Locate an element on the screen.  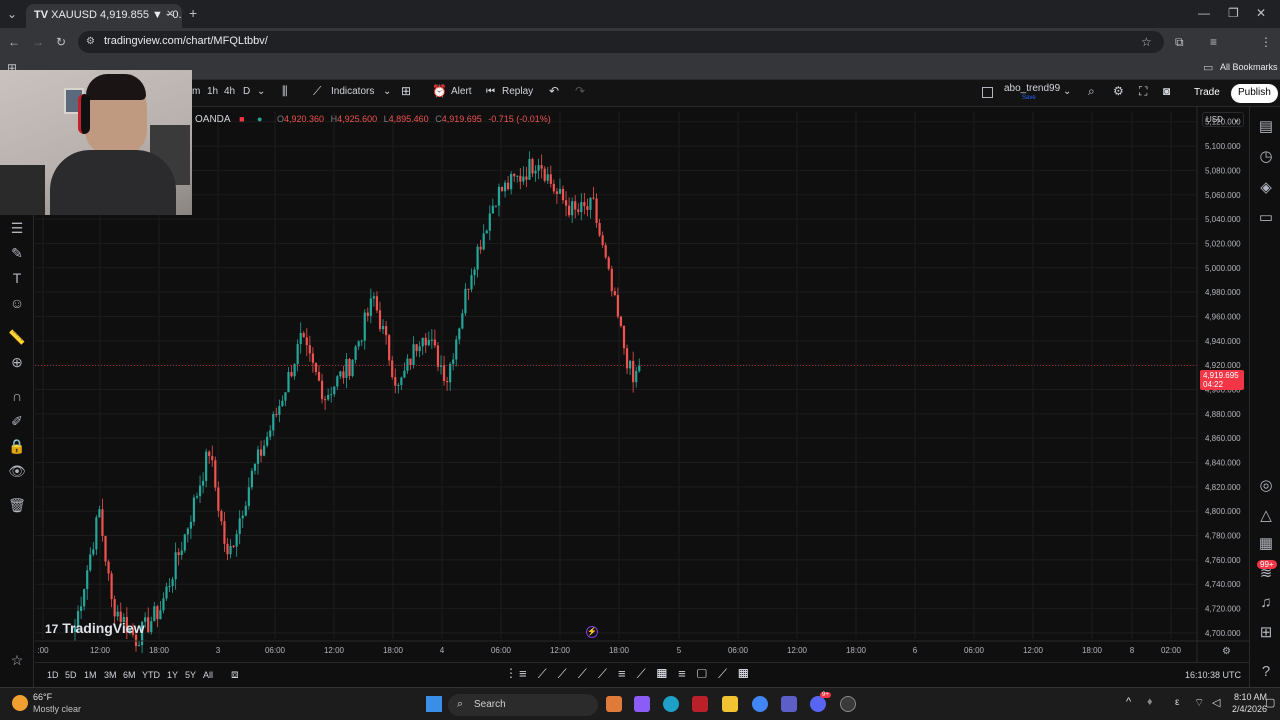
publish-button: Publish is located at coordinates (1254, 93).